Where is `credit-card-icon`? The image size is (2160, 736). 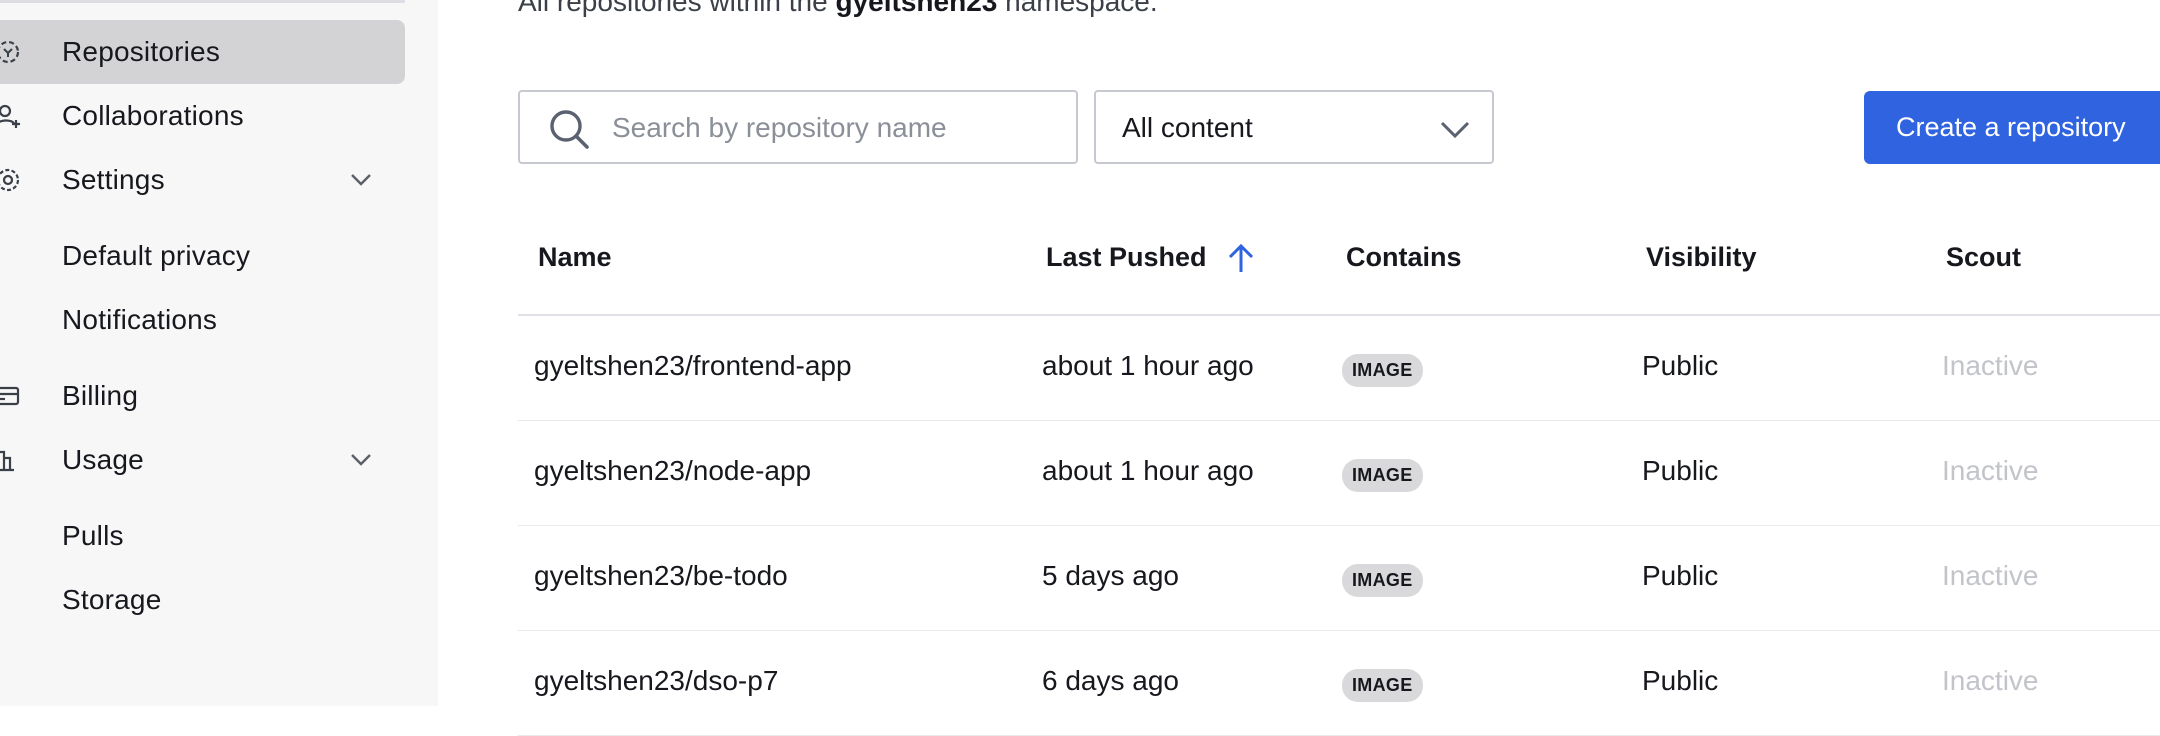
credit-card-icon is located at coordinates (12, 396).